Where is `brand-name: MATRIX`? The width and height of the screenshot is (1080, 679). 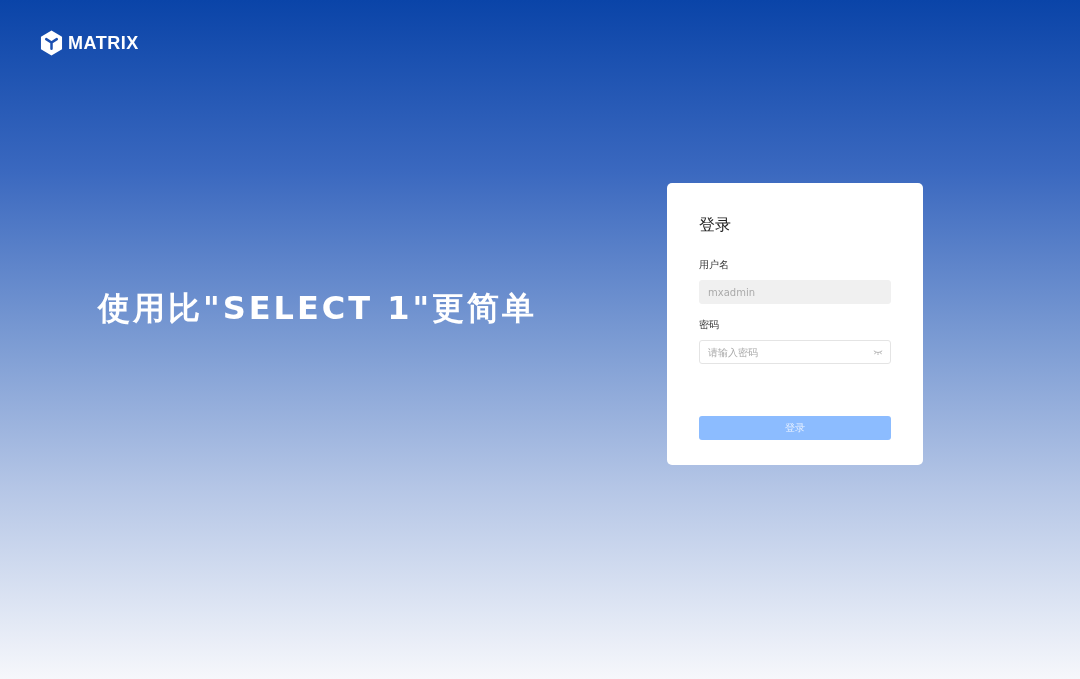
brand-name: MATRIX is located at coordinates (103, 43).